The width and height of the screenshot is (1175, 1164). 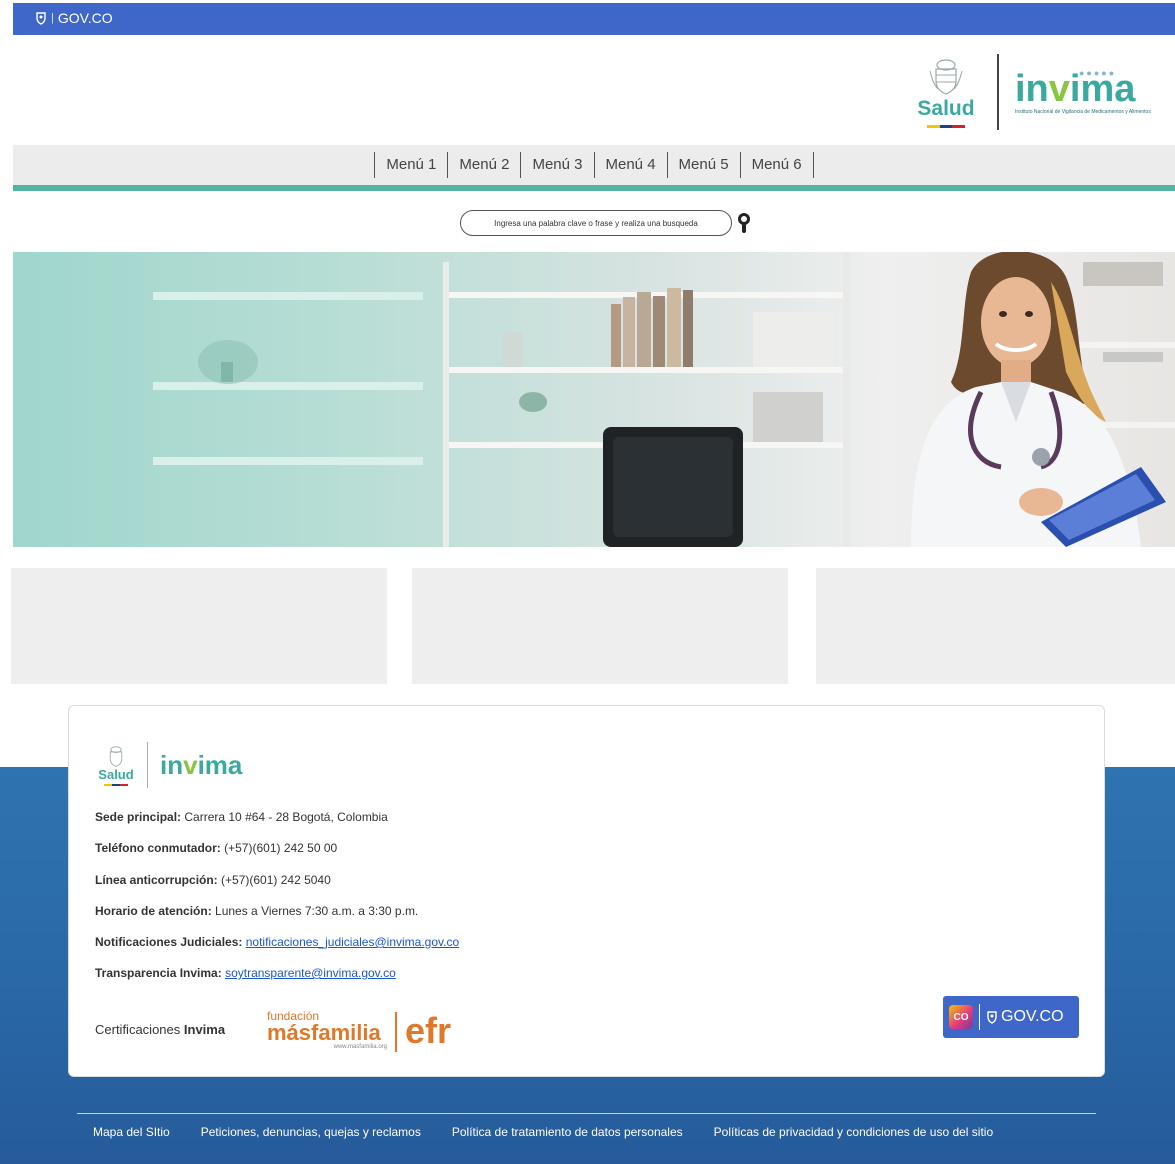 I want to click on info-anticorrupcion-value: (+57)(601) 242 5040, so click(x=276, y=880).